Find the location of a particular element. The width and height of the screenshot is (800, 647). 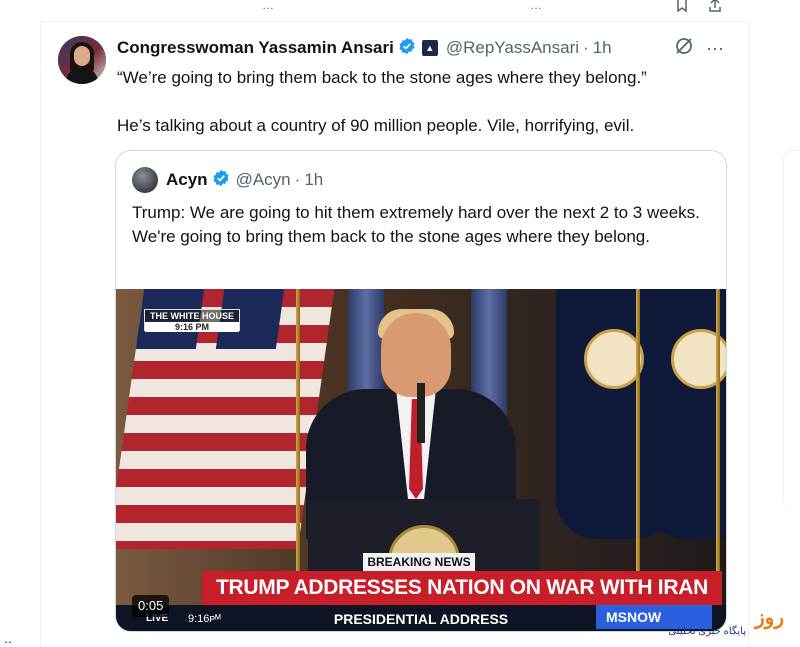

bookmark-icon is located at coordinates (682, 7).